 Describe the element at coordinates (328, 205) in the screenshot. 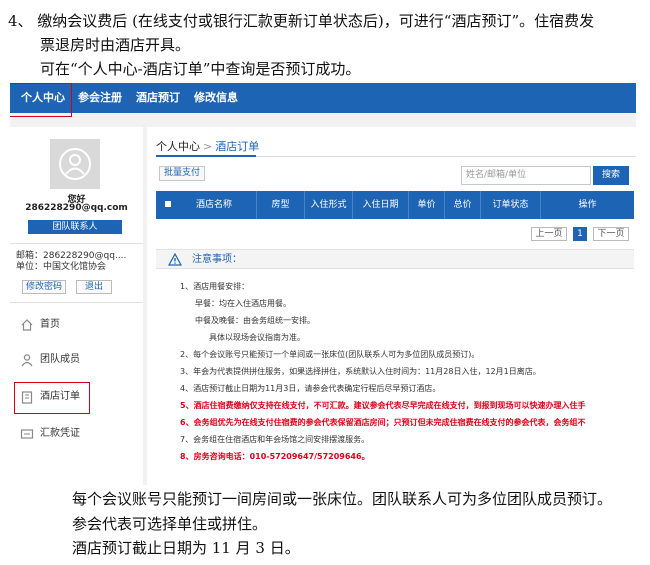

I see `col-stay-type: 入住形式` at that location.